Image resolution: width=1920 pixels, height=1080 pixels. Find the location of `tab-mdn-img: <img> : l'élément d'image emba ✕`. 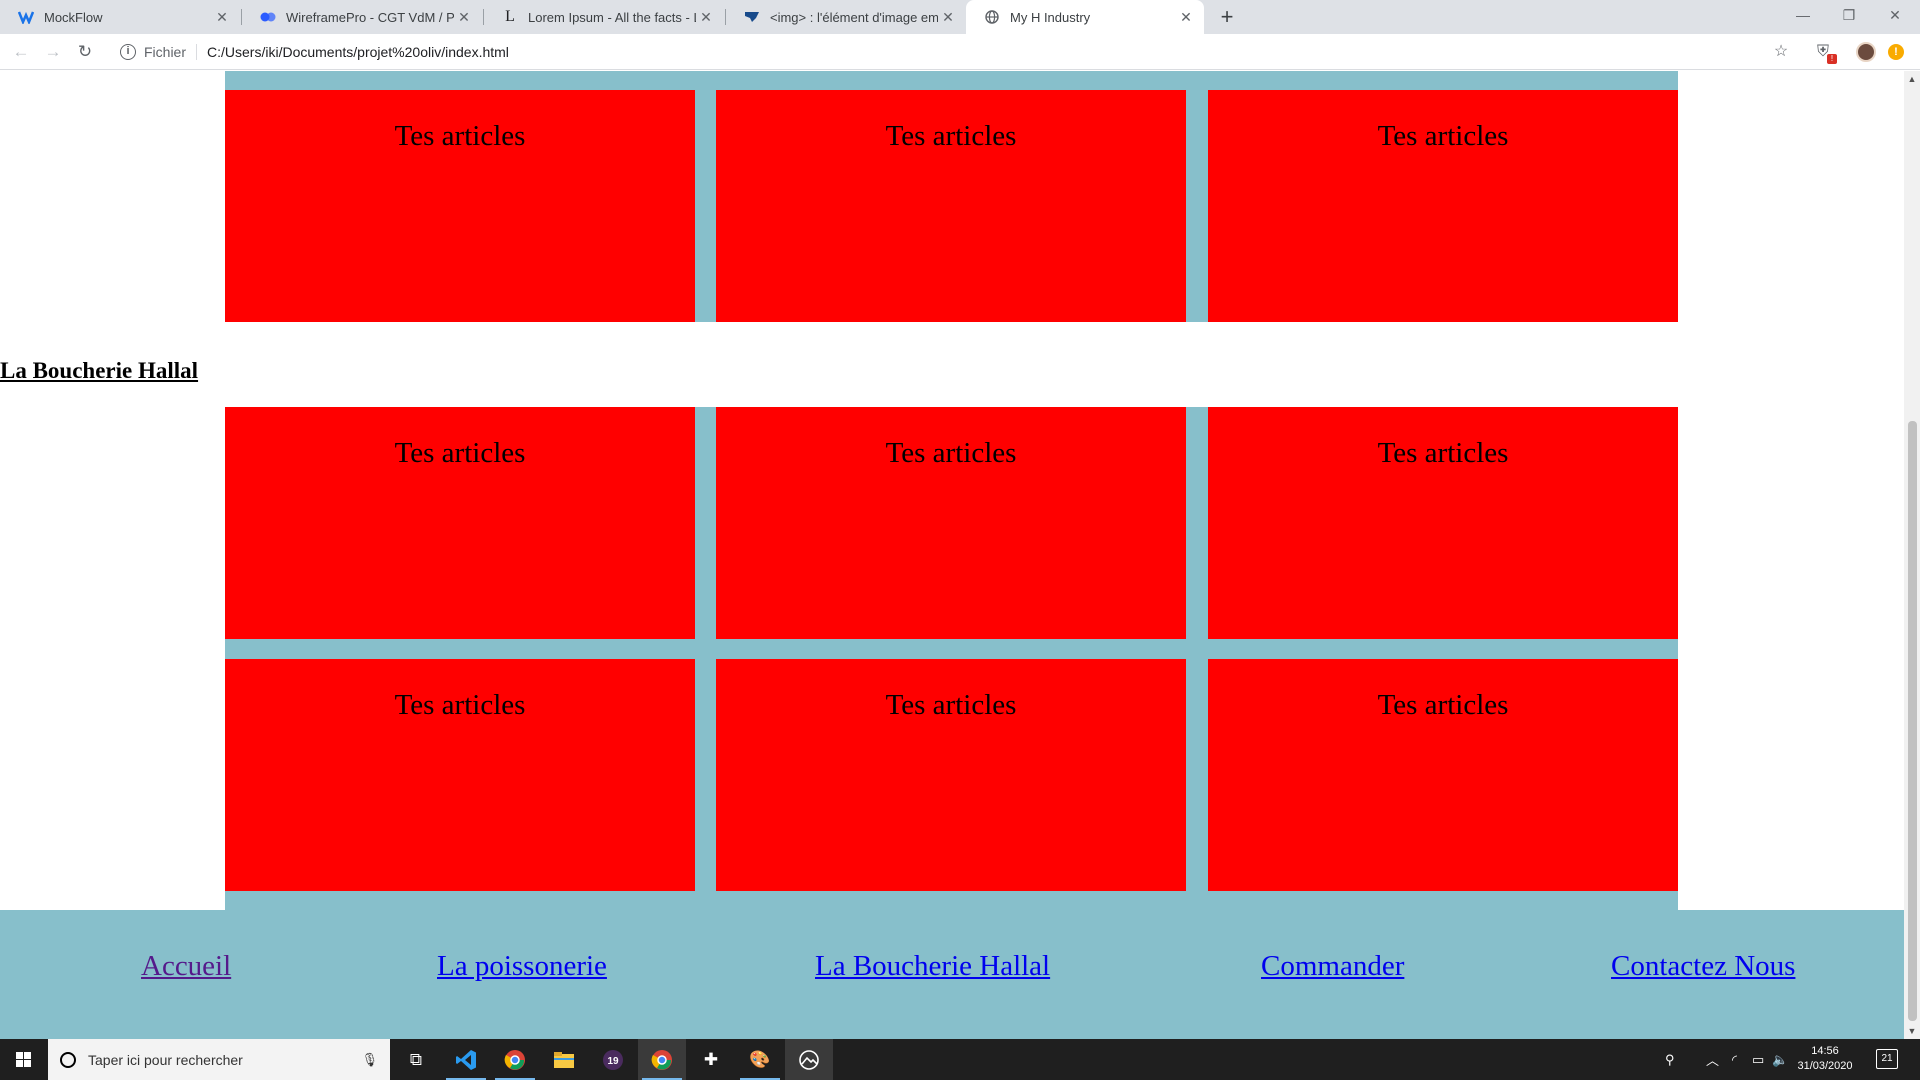

tab-mdn-img: <img> : l'élément d'image emba ✕ is located at coordinates (846, 17).